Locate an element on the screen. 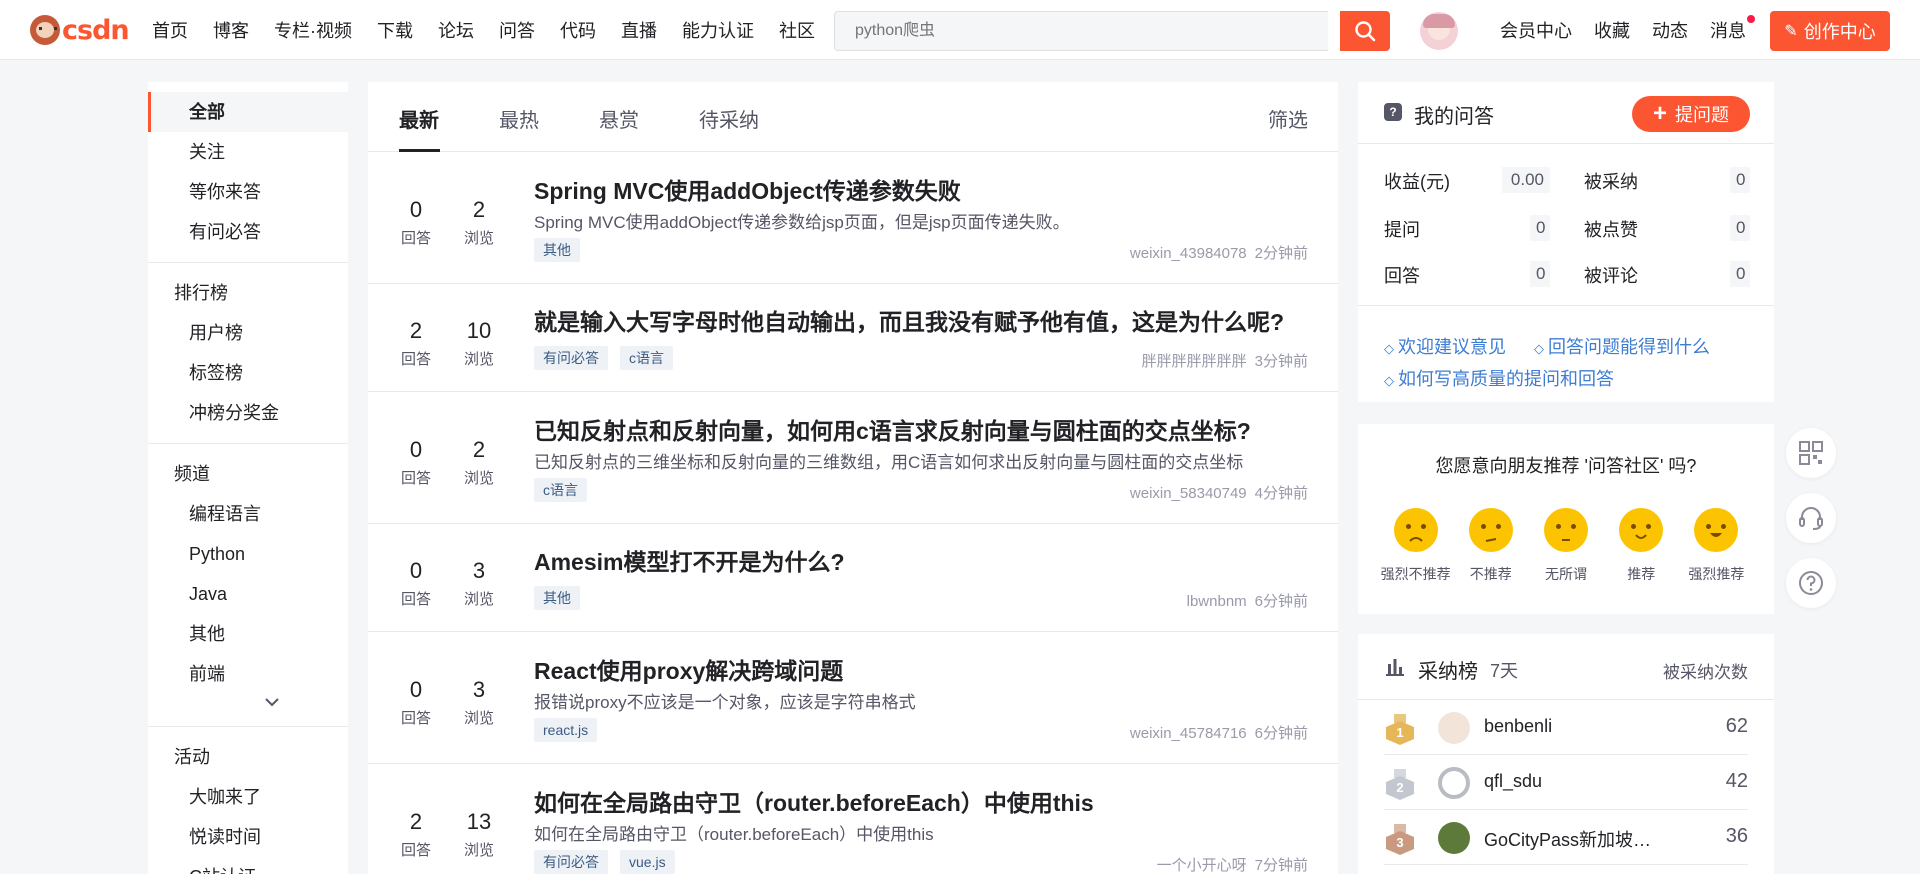 Image resolution: width=1920 pixels, height=874 pixels. rating-strongly-not-recommend: 强烈不推荐 is located at coordinates (1415, 546).